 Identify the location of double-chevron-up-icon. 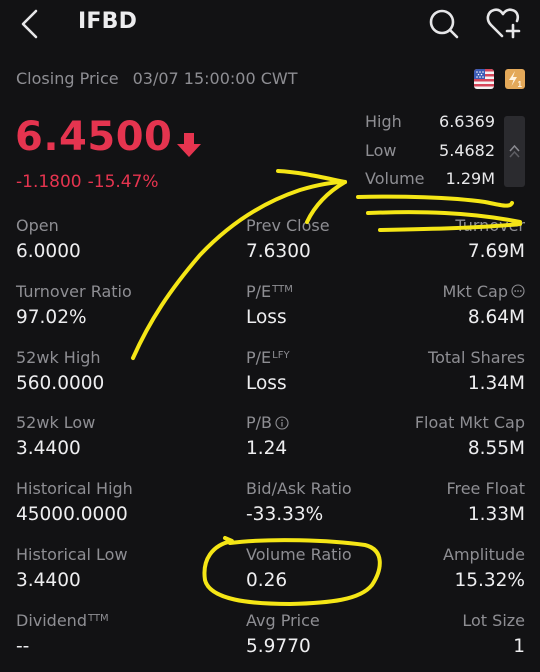
(514, 151).